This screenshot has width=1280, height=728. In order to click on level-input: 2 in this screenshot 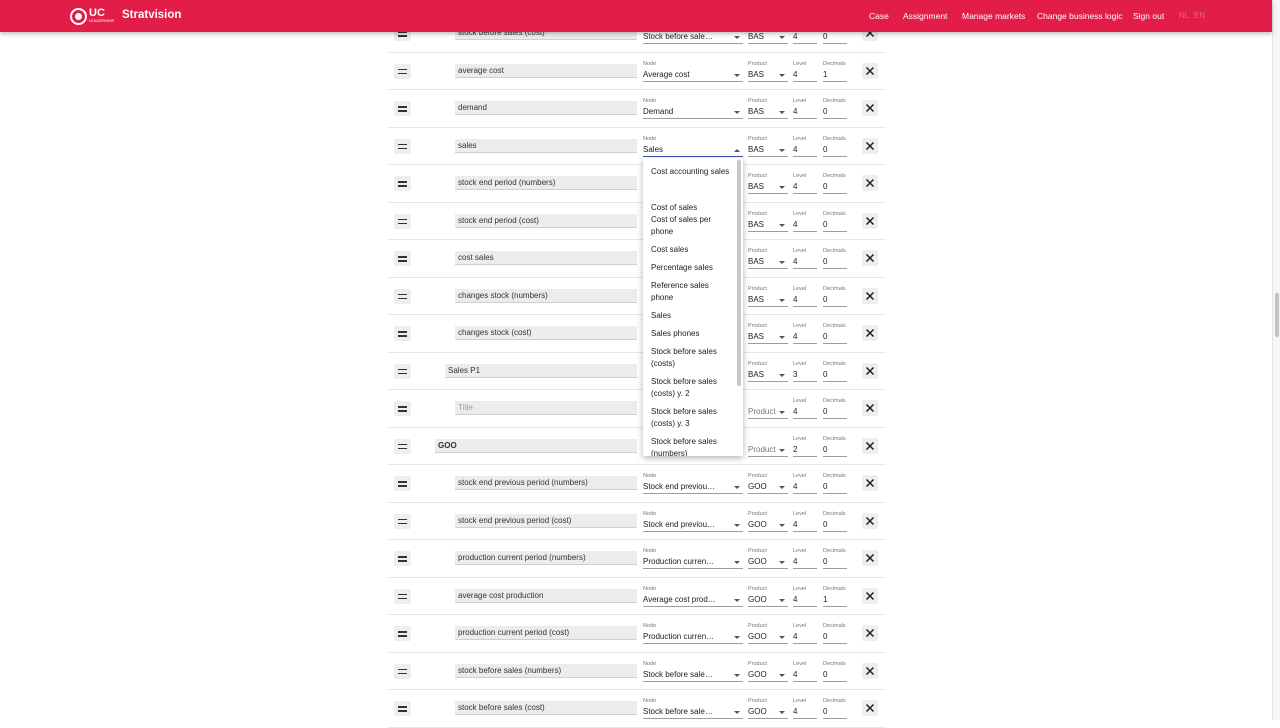, I will do `click(805, 450)`.